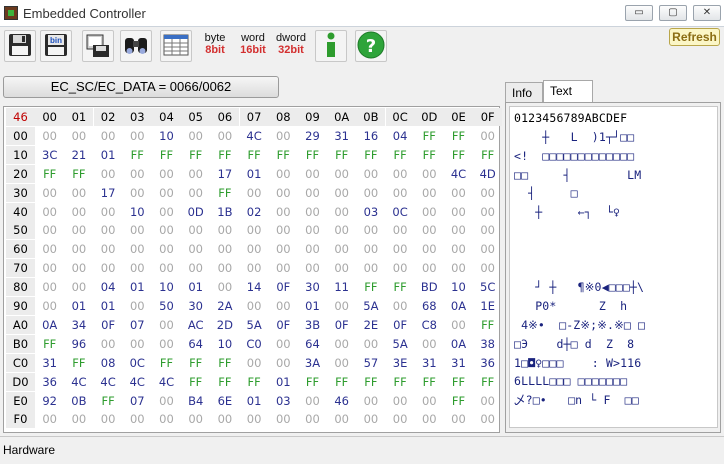 The height and width of the screenshot is (464, 724). I want to click on hex-cell: 04, so click(108, 287).